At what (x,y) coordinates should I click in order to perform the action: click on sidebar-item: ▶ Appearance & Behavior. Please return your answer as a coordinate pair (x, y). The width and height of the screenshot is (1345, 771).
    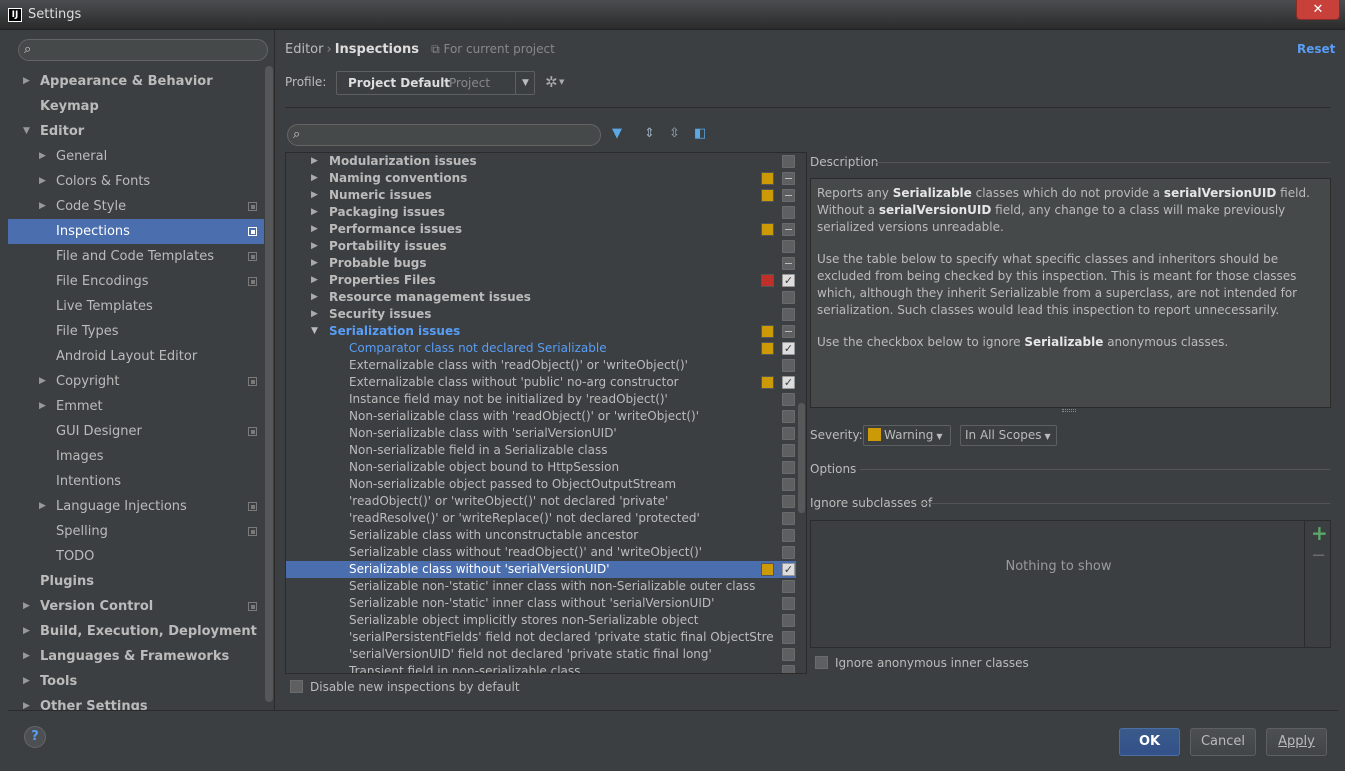
    Looking at the image, I should click on (136, 81).